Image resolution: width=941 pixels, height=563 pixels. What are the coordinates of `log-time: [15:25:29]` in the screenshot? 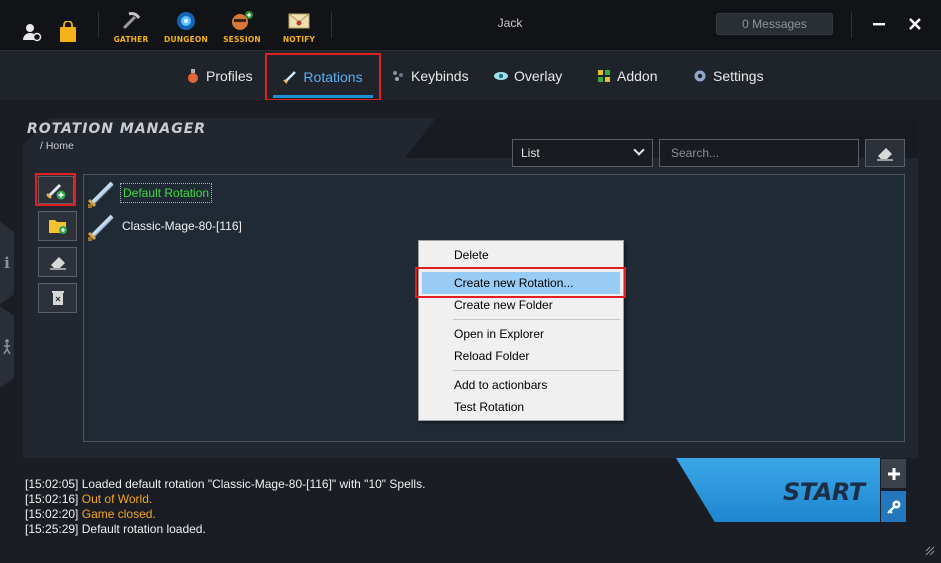 It's located at (52, 529).